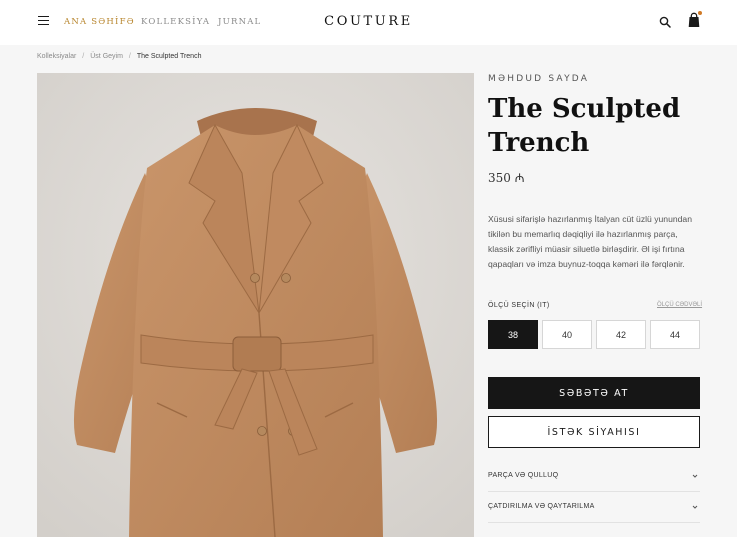  I want to click on product-price: 350 ₼, so click(506, 178).